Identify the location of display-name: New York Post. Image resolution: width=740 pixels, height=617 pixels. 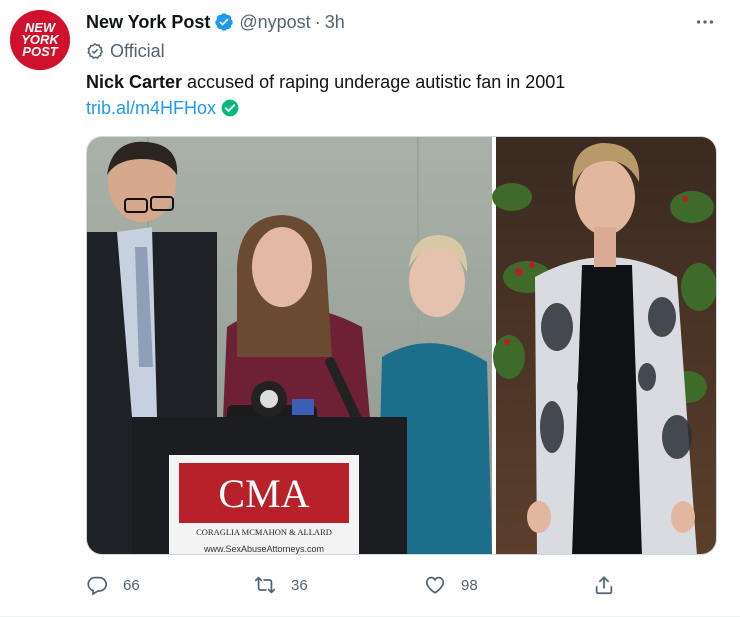
(148, 22).